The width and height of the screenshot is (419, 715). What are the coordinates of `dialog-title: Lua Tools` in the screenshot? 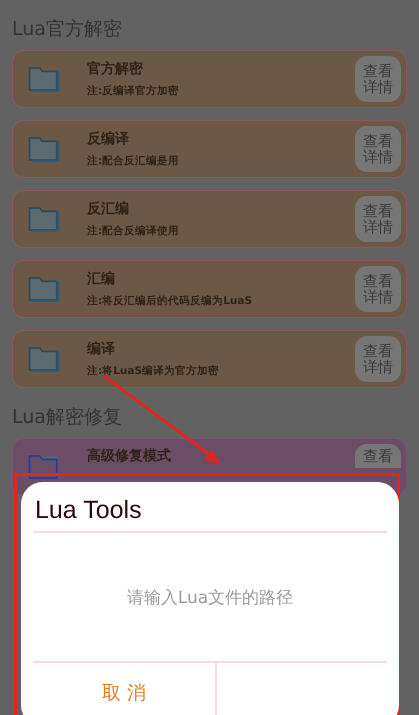 It's located at (210, 507).